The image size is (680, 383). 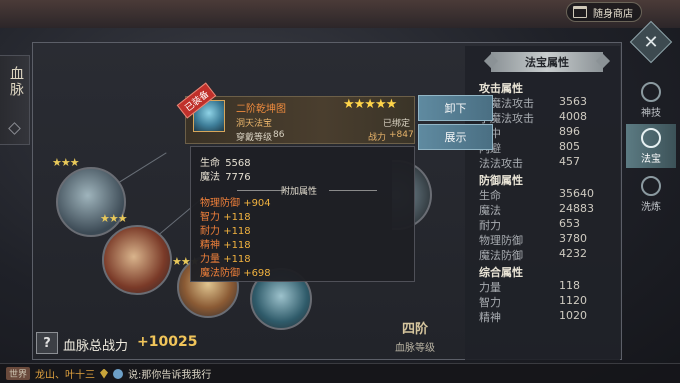 I want to click on tab-treasure: 法宝, so click(x=651, y=146).